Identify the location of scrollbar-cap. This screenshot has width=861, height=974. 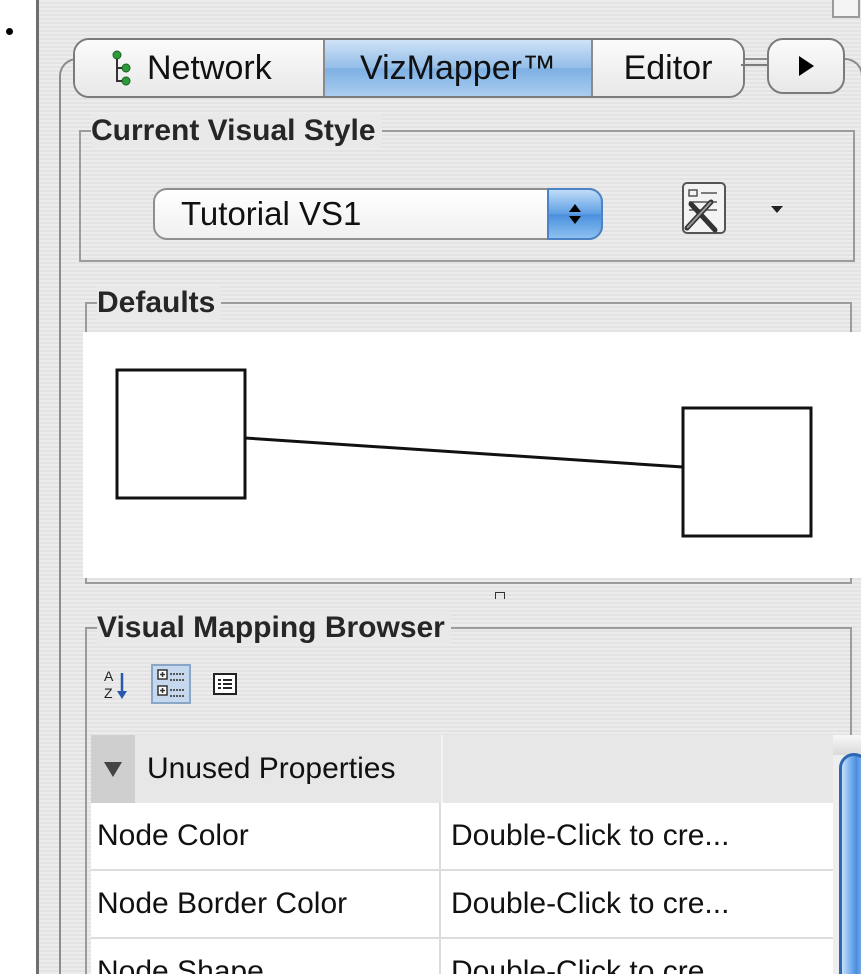
(847, 745).